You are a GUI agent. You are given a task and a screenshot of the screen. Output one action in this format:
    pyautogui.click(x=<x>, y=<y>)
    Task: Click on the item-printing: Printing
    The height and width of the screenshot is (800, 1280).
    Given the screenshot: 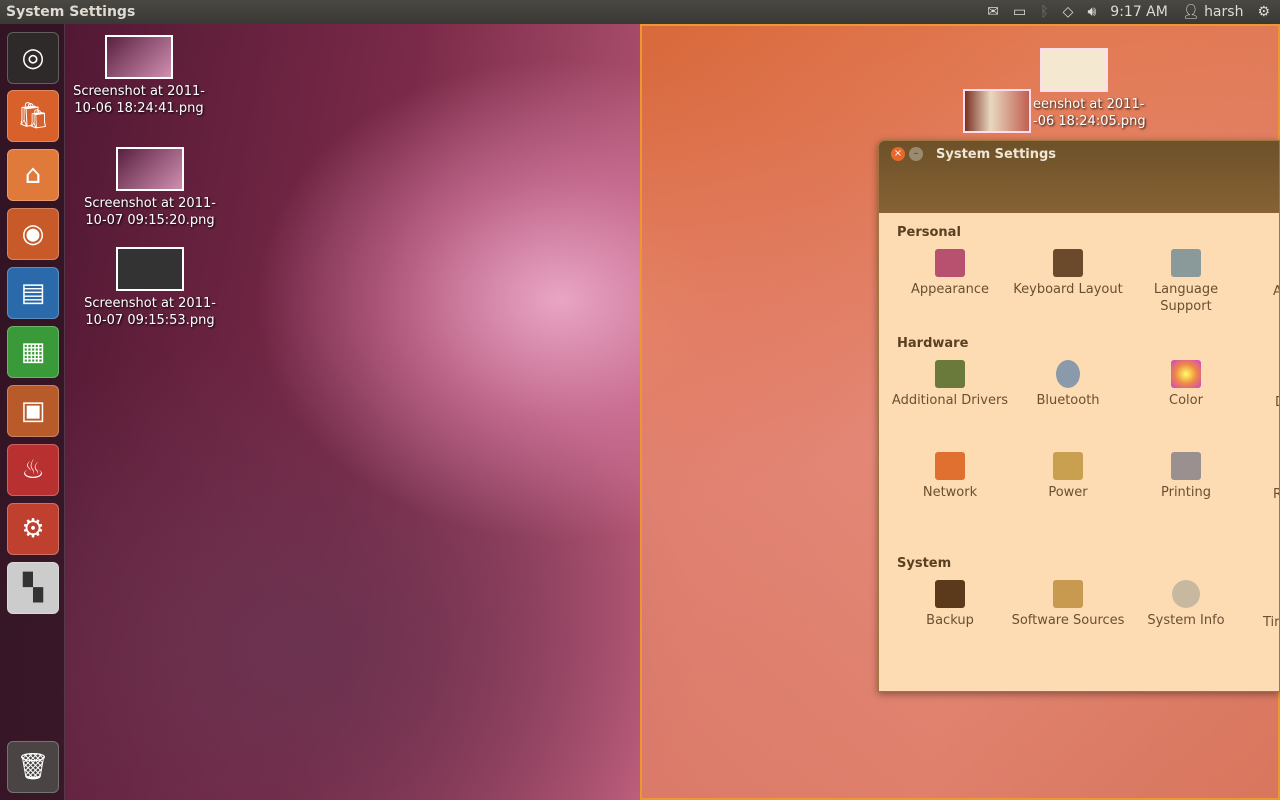 What is the action you would take?
    pyautogui.click(x=1186, y=476)
    